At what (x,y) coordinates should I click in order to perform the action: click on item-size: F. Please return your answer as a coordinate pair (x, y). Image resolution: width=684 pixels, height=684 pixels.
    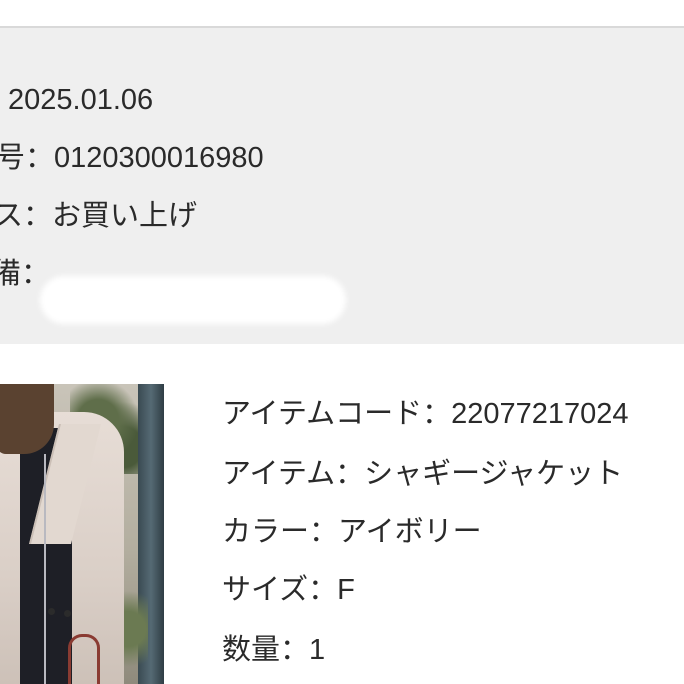
    Looking at the image, I should click on (346, 590).